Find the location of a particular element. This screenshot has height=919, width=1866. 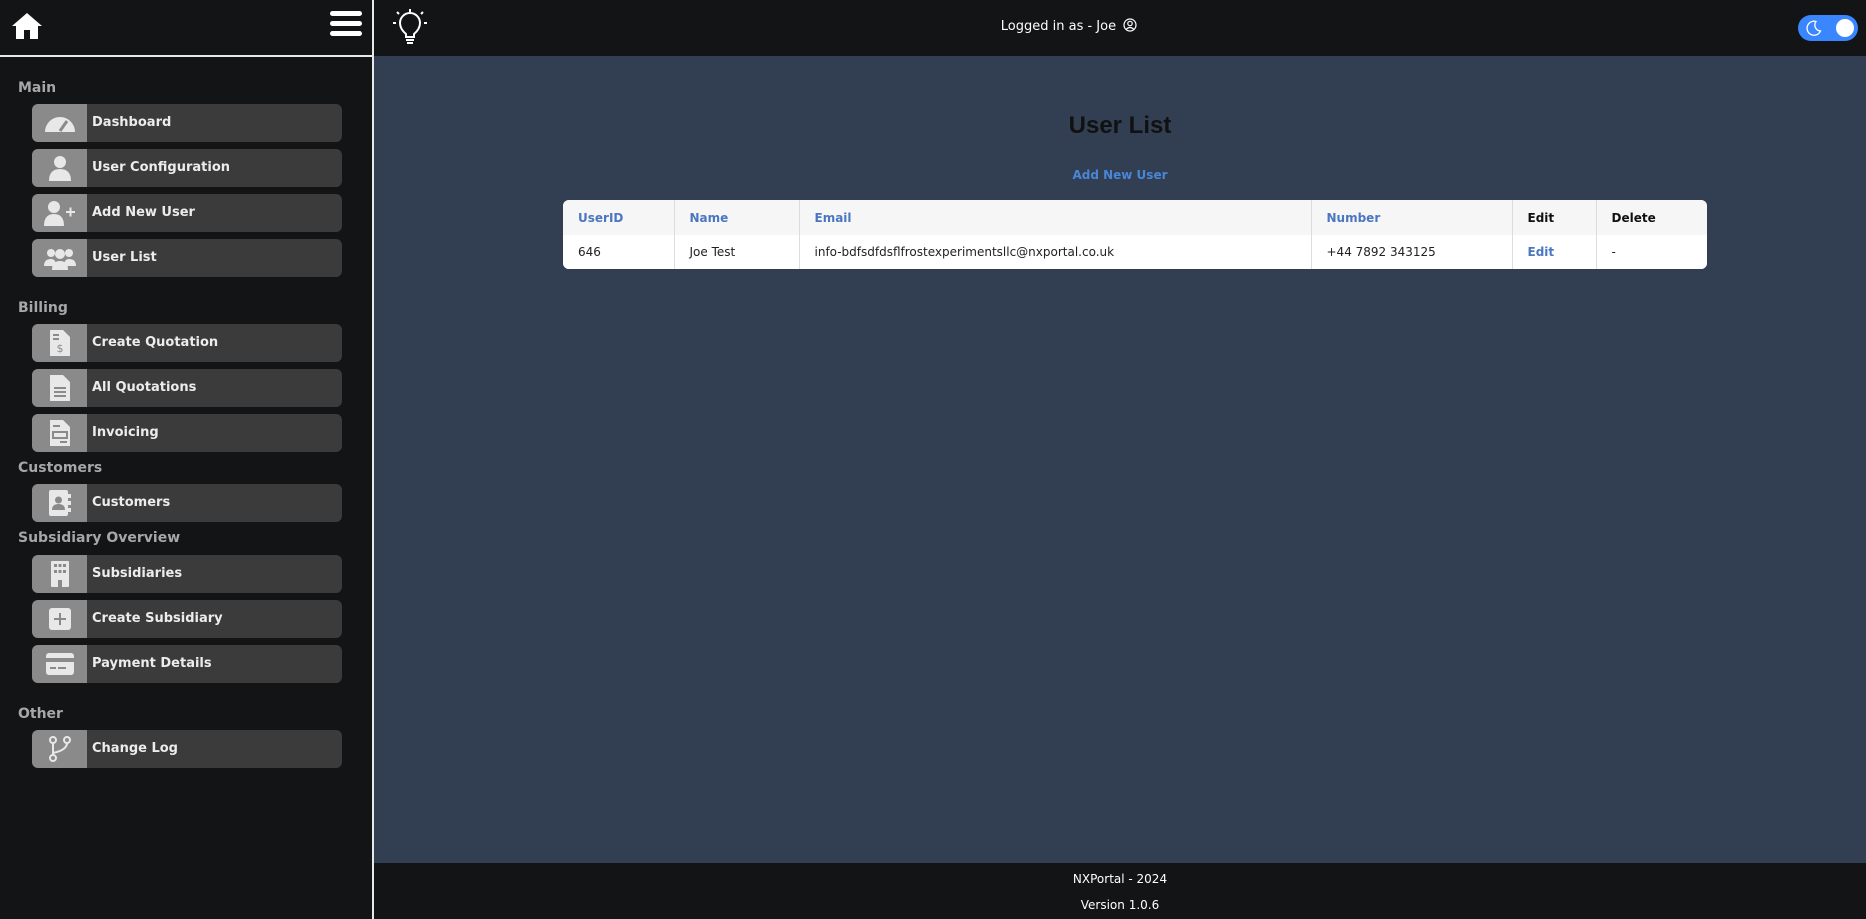

sidebar-item-subsidiaries: Subsidiaries is located at coordinates (187, 574).